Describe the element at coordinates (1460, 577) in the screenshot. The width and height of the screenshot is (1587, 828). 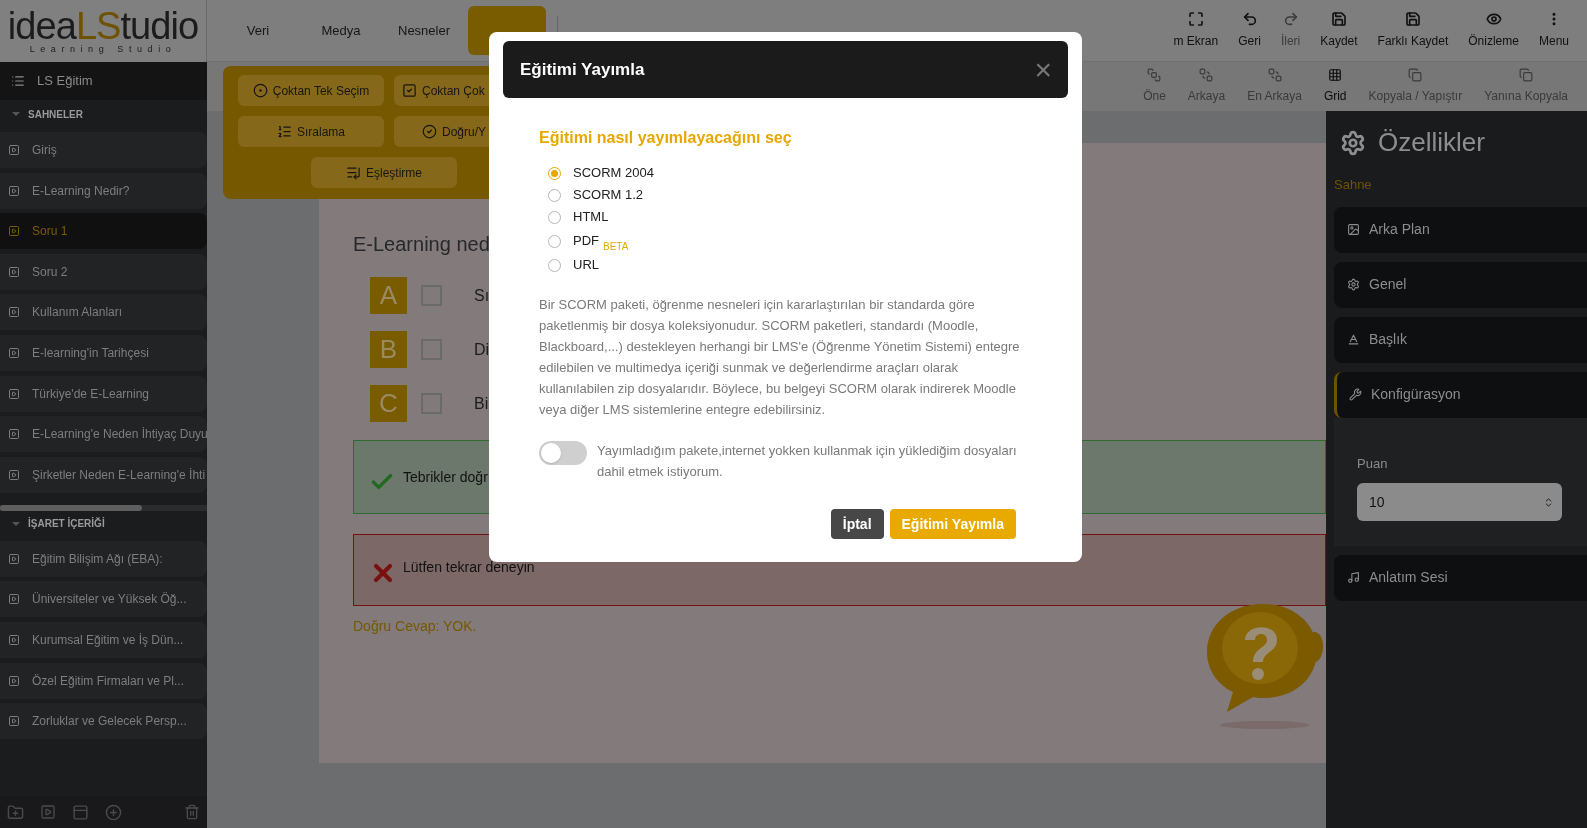
I see `property-section: Anlatım Sesi` at that location.